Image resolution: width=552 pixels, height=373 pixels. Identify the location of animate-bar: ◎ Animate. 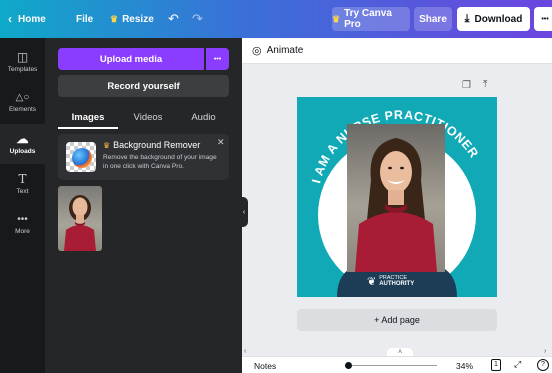
(397, 51).